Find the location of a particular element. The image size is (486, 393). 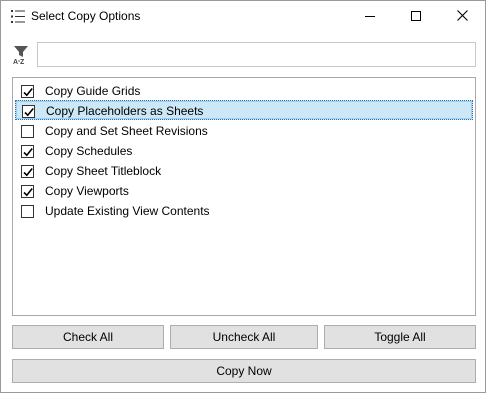

svg-text: A is located at coordinates (15, 62).